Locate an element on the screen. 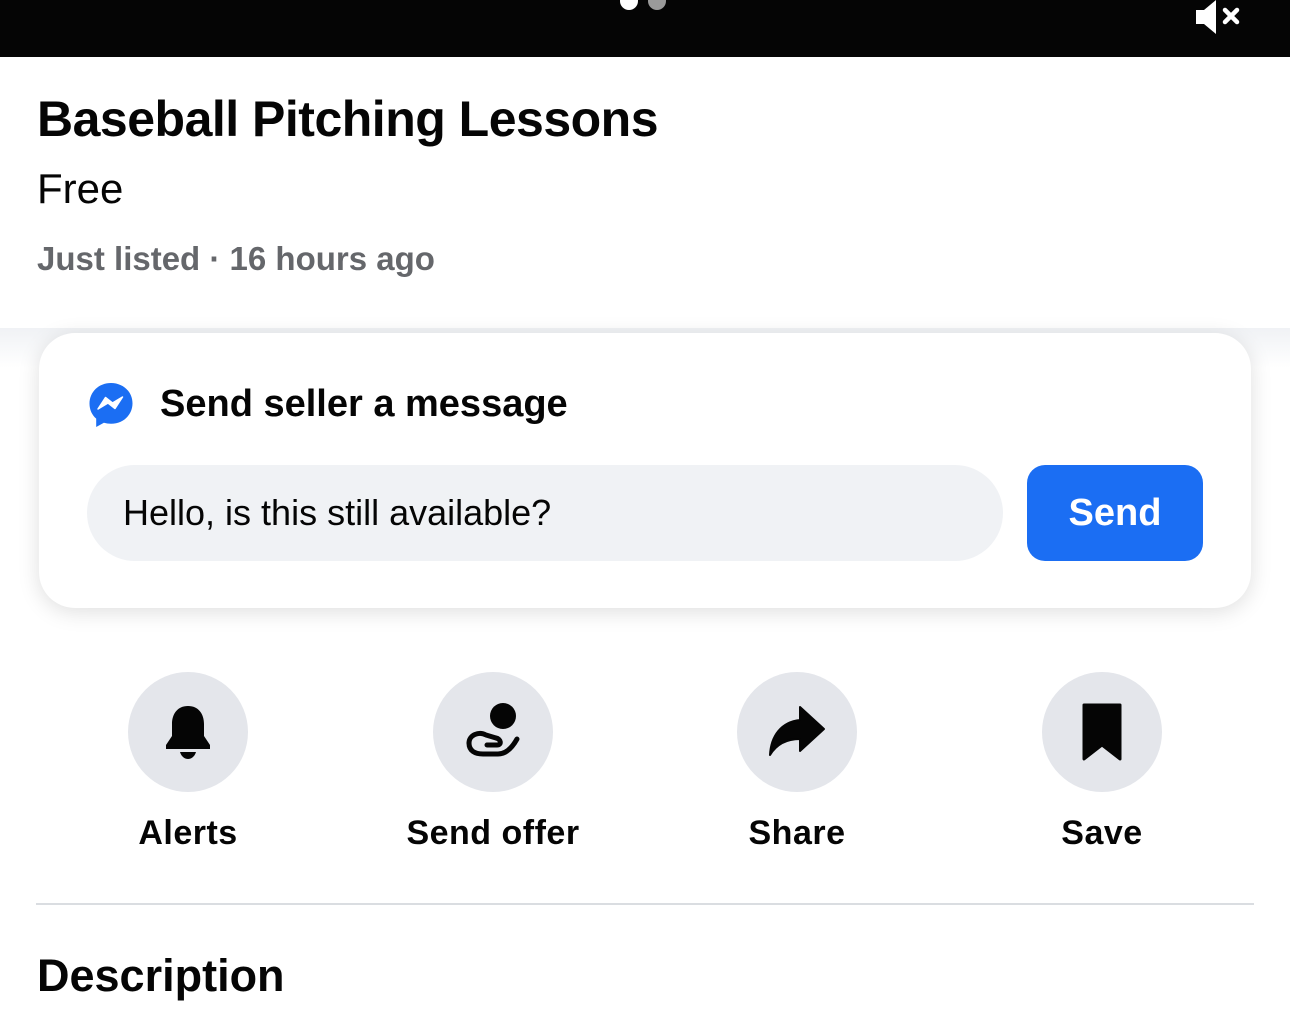  alerts-button: Alerts is located at coordinates (188, 762).